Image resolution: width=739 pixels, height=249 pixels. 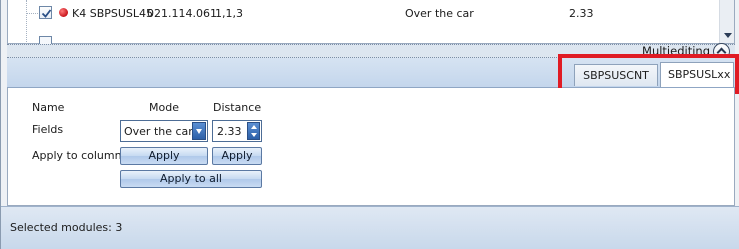 What do you see at coordinates (254, 127) in the screenshot?
I see `spin-up-icon` at bounding box center [254, 127].